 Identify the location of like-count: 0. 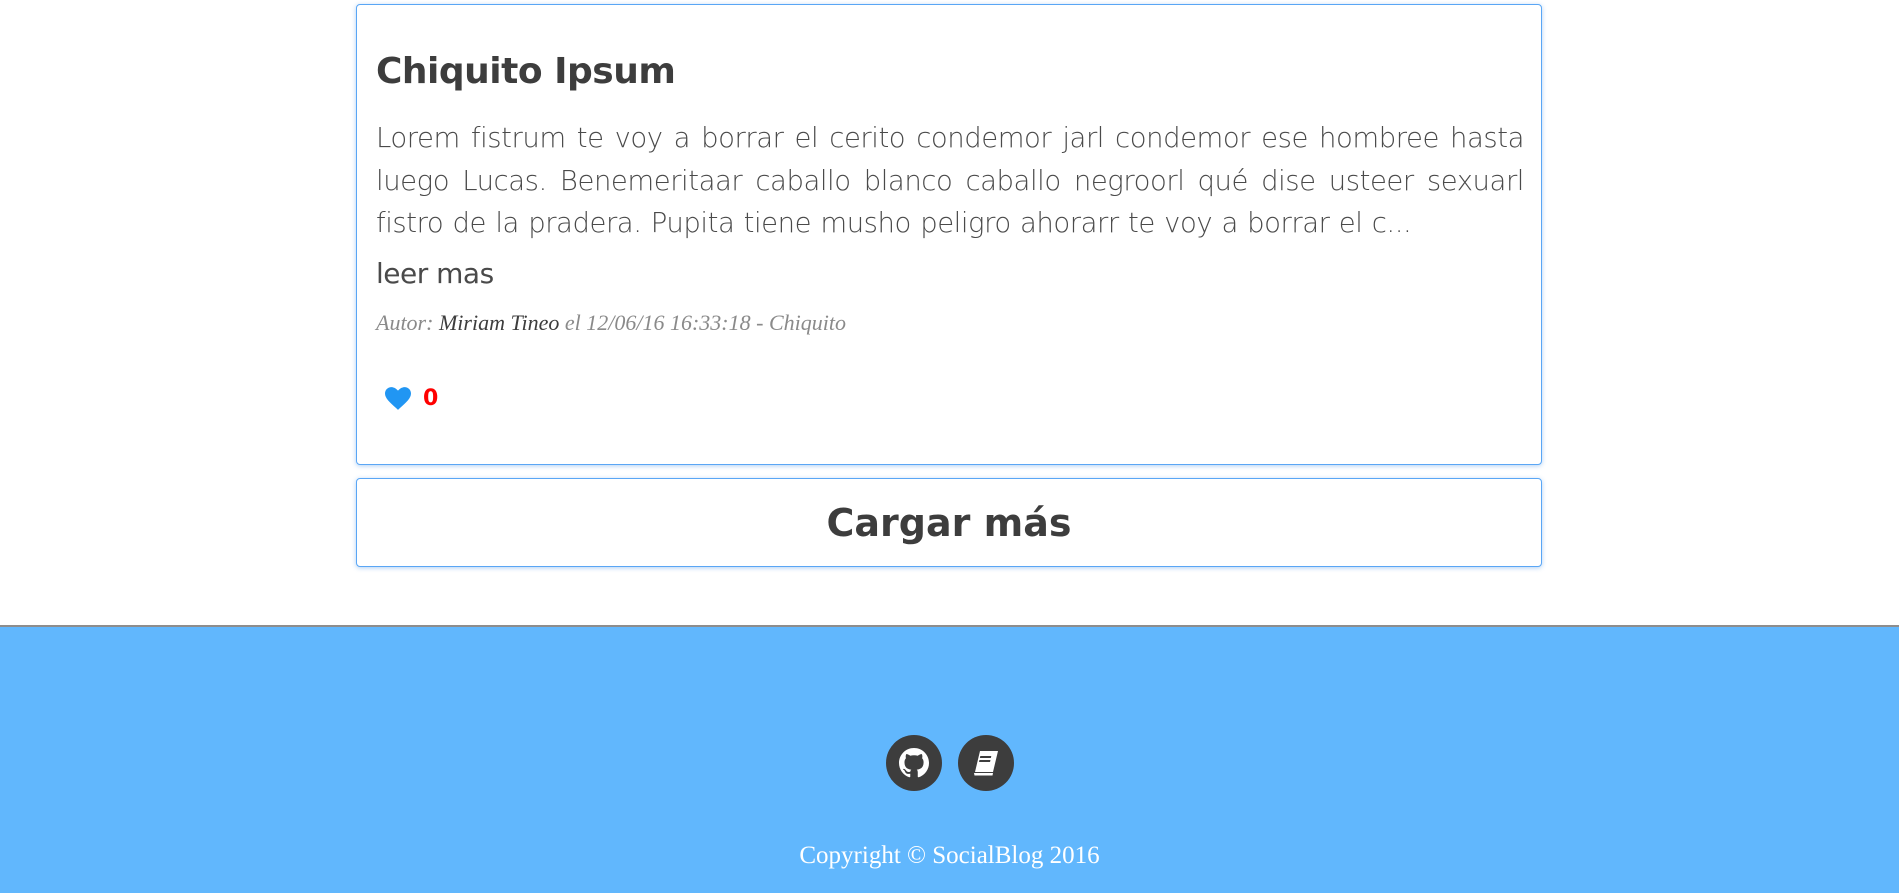
(431, 398).